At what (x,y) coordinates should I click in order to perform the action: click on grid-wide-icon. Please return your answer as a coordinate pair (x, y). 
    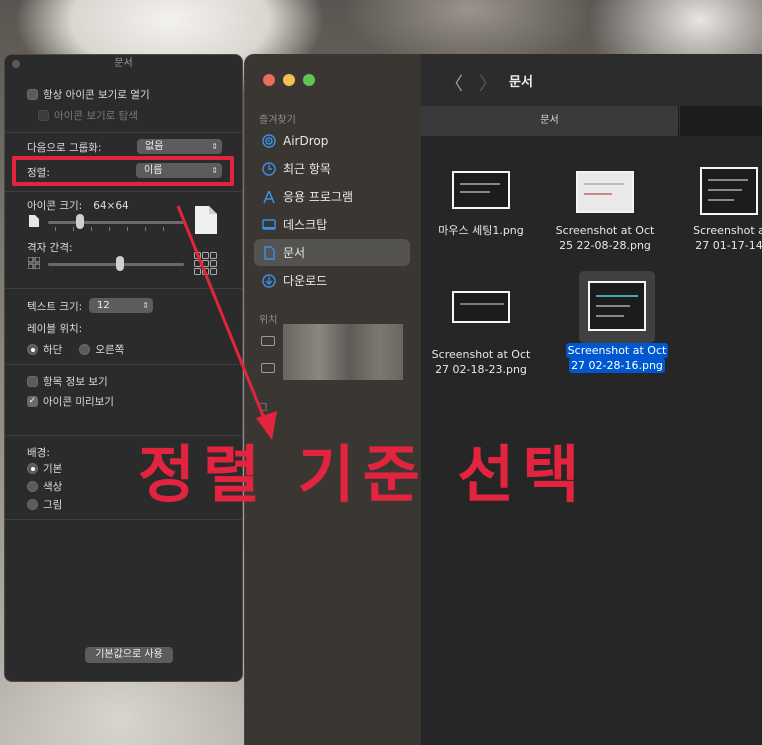
    Looking at the image, I should click on (205, 263).